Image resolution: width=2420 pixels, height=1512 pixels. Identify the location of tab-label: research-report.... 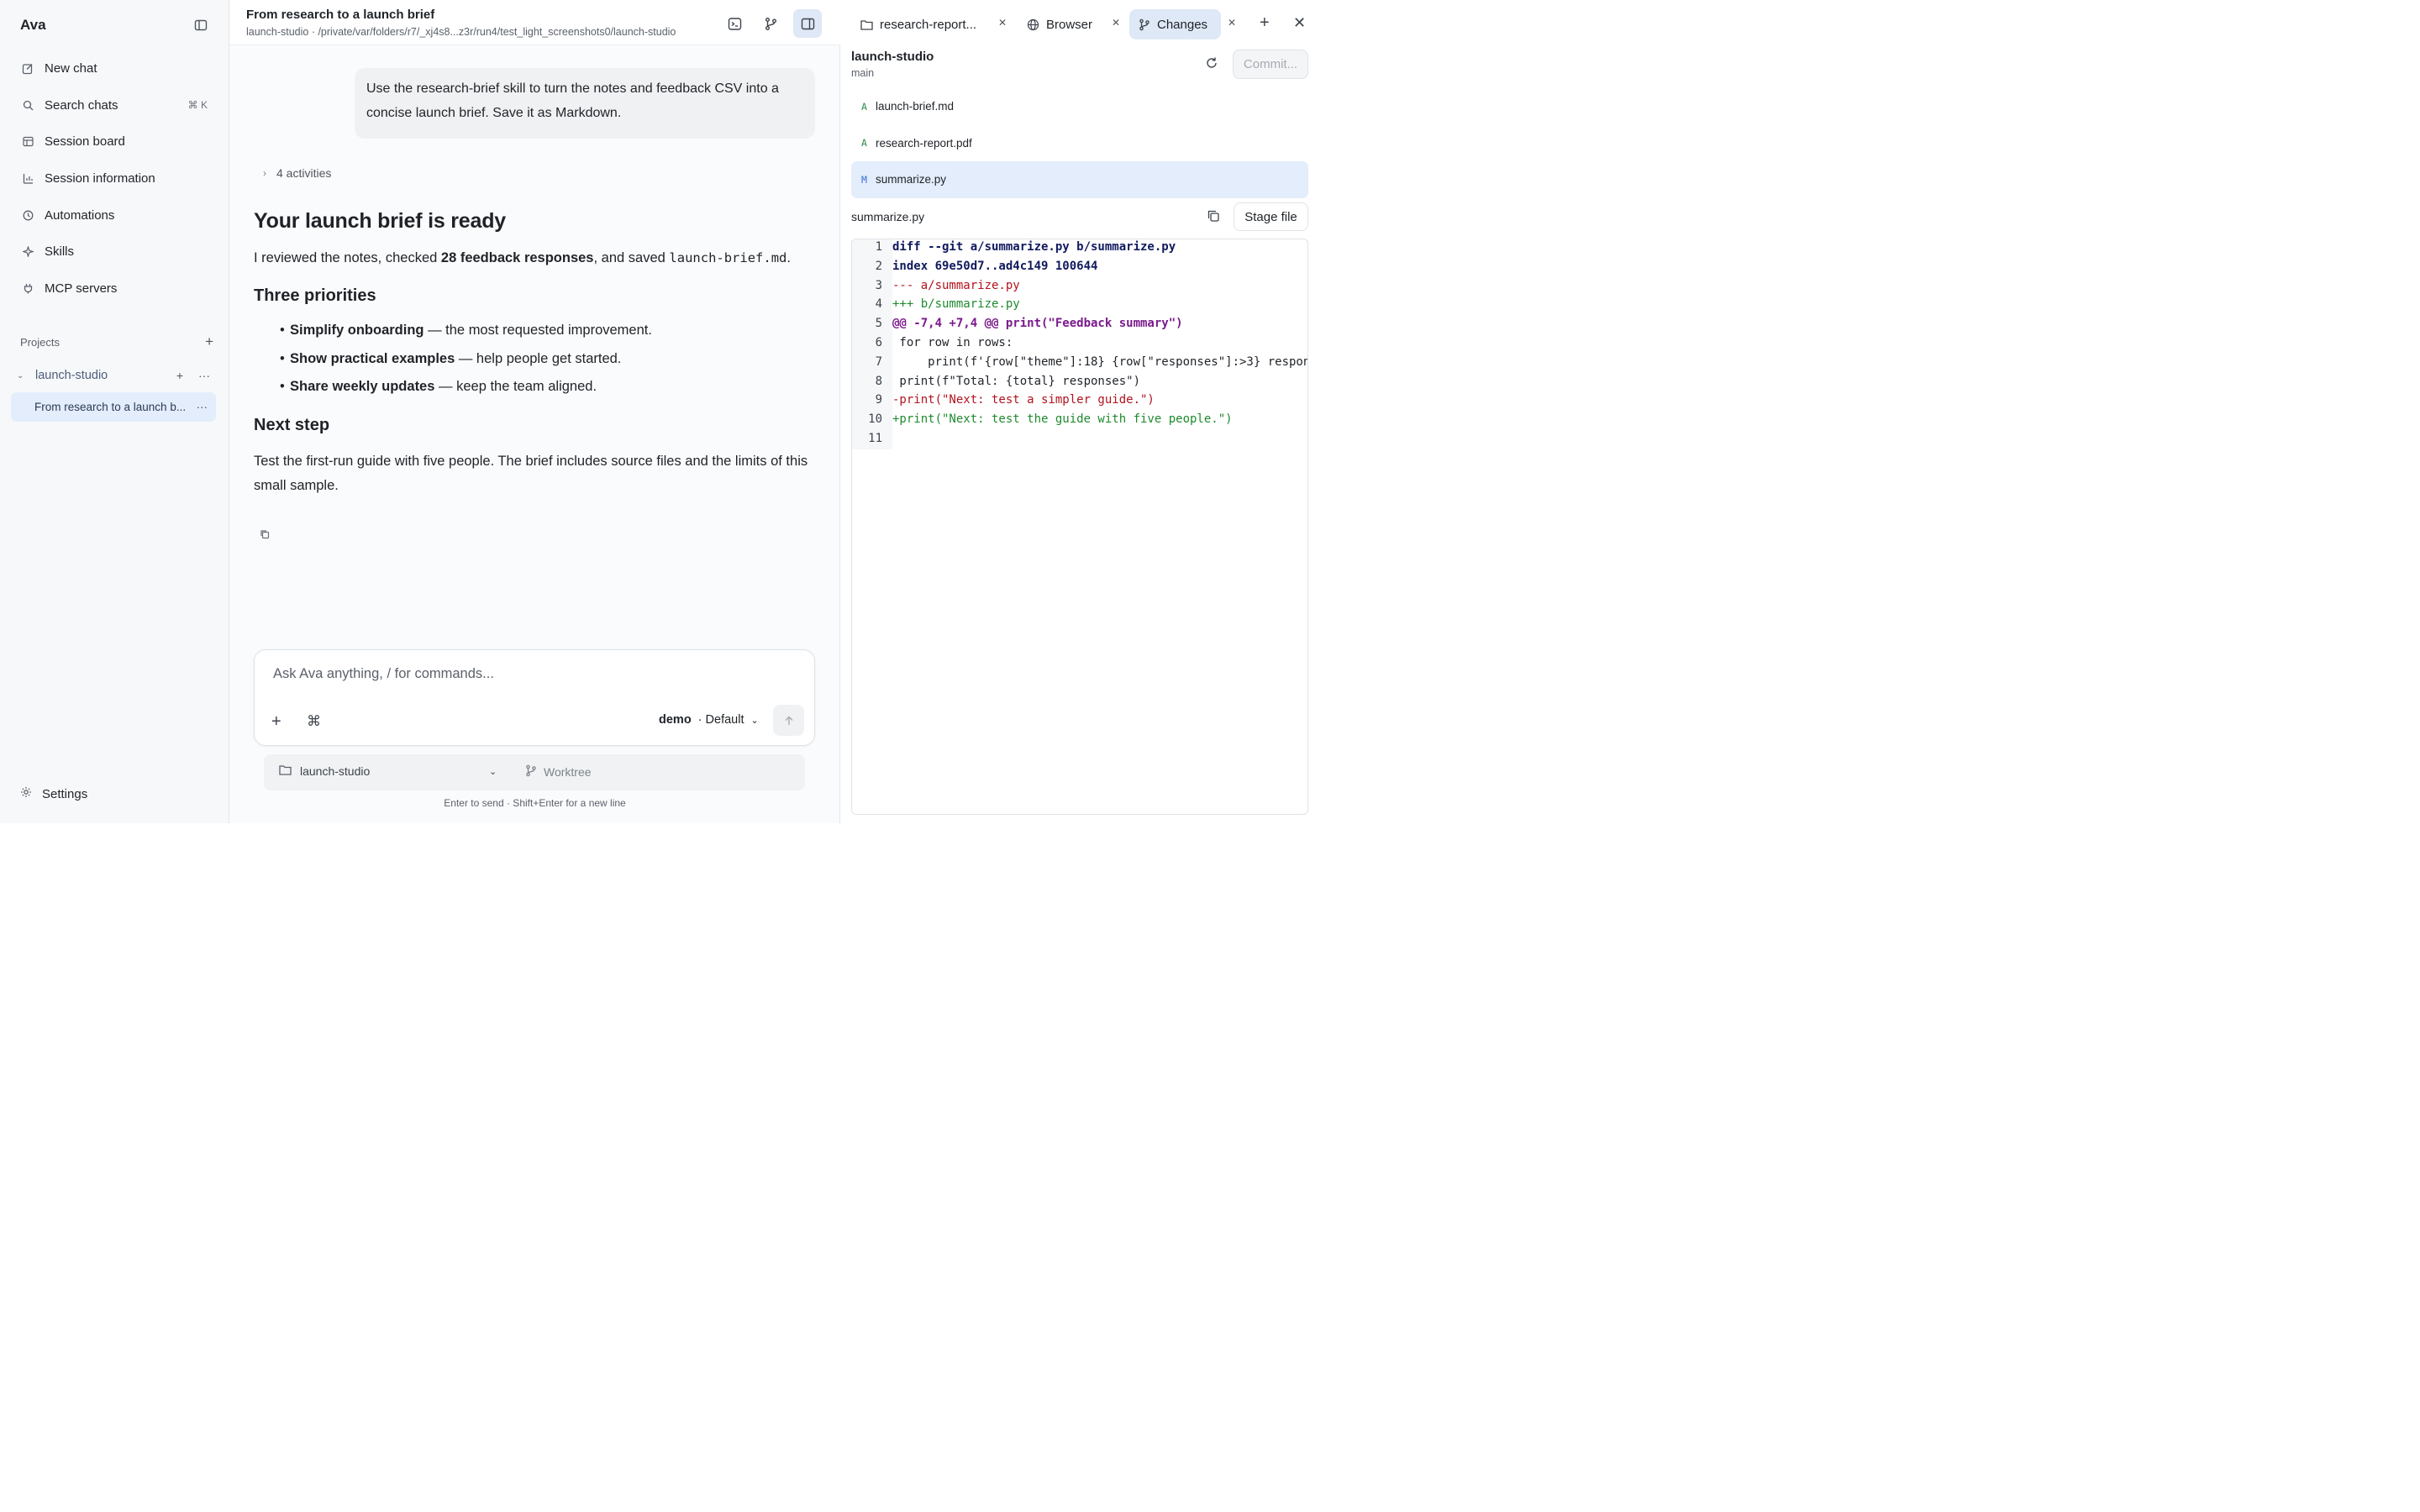
(929, 24).